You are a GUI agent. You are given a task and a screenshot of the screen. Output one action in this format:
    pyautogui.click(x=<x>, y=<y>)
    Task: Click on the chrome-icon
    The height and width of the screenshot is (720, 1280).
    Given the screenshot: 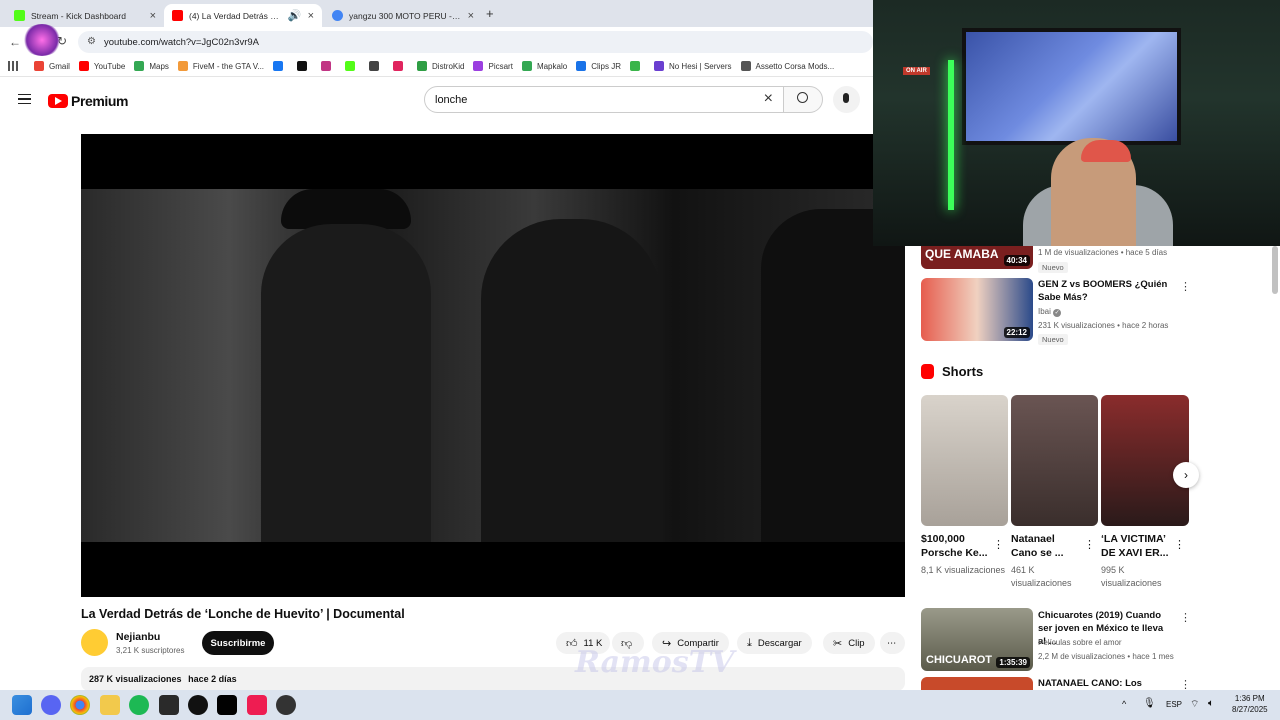 What is the action you would take?
    pyautogui.click(x=80, y=705)
    